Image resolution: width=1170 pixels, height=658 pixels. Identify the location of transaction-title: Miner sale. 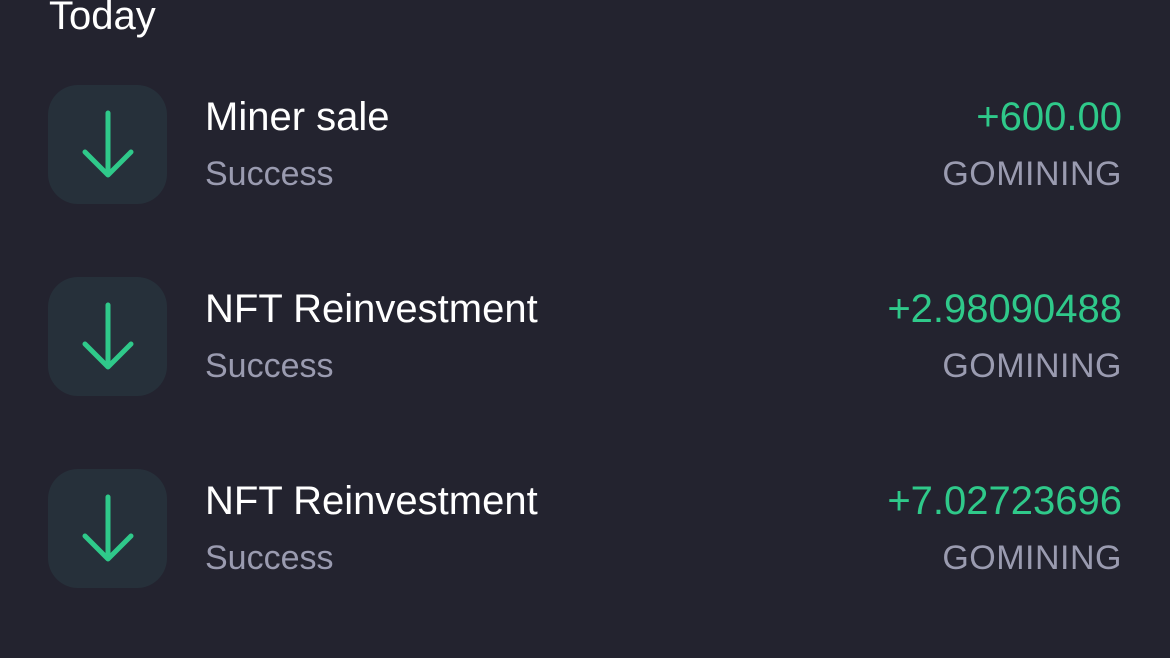
(297, 117).